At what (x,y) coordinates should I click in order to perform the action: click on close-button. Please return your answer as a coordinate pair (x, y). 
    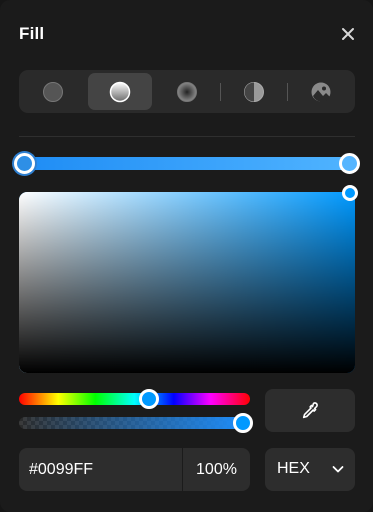
    Looking at the image, I should click on (348, 34).